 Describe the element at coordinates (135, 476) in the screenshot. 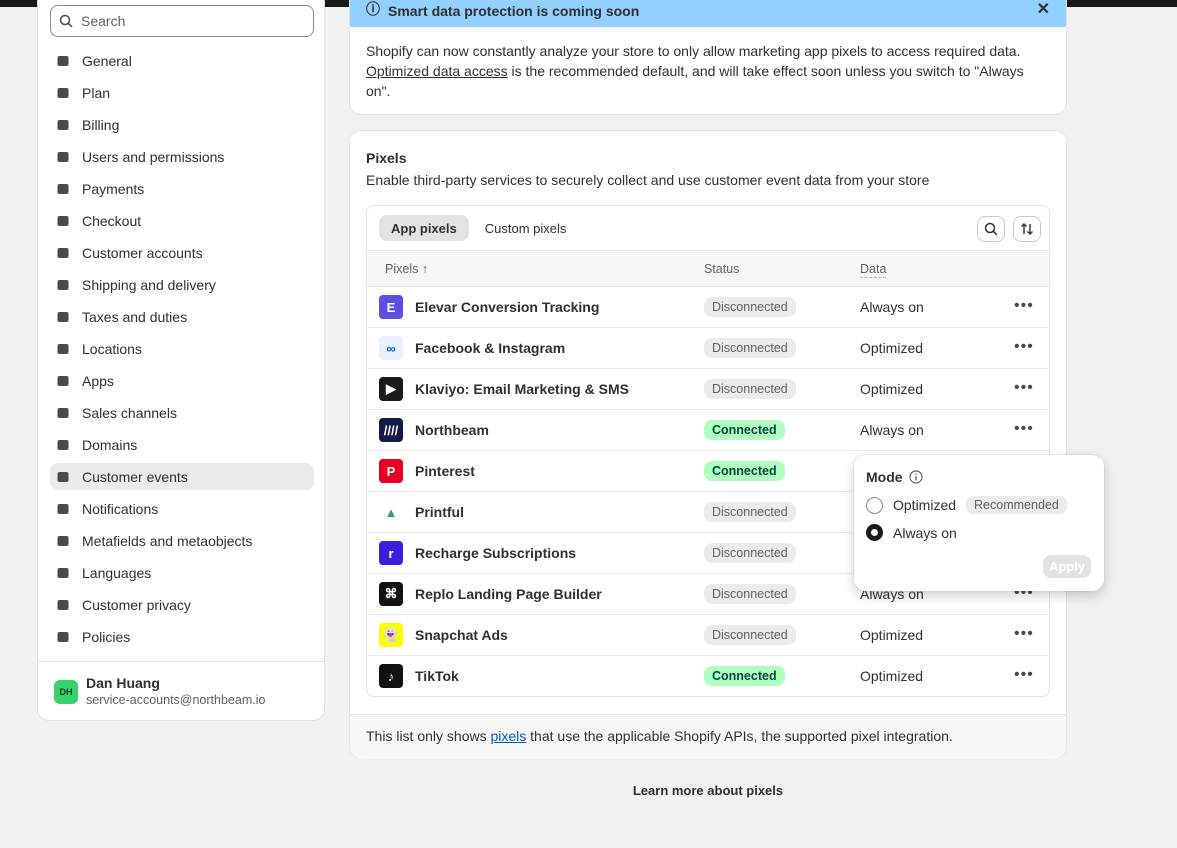

I see `sidebar-item-label: Customer events` at that location.